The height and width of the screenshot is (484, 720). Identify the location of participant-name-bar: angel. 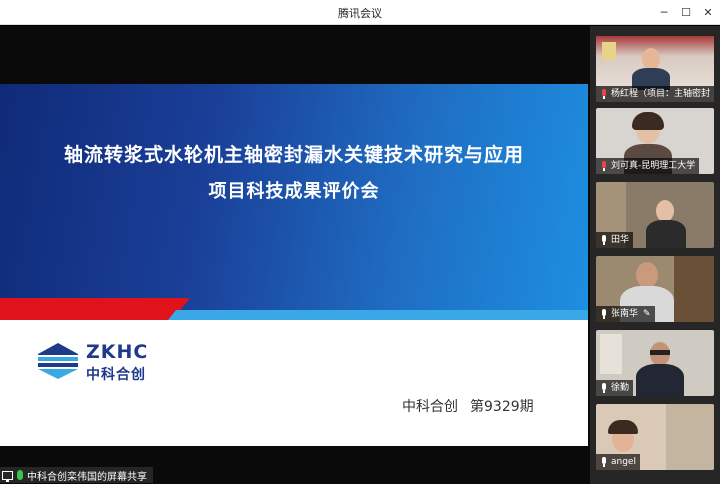
(618, 462).